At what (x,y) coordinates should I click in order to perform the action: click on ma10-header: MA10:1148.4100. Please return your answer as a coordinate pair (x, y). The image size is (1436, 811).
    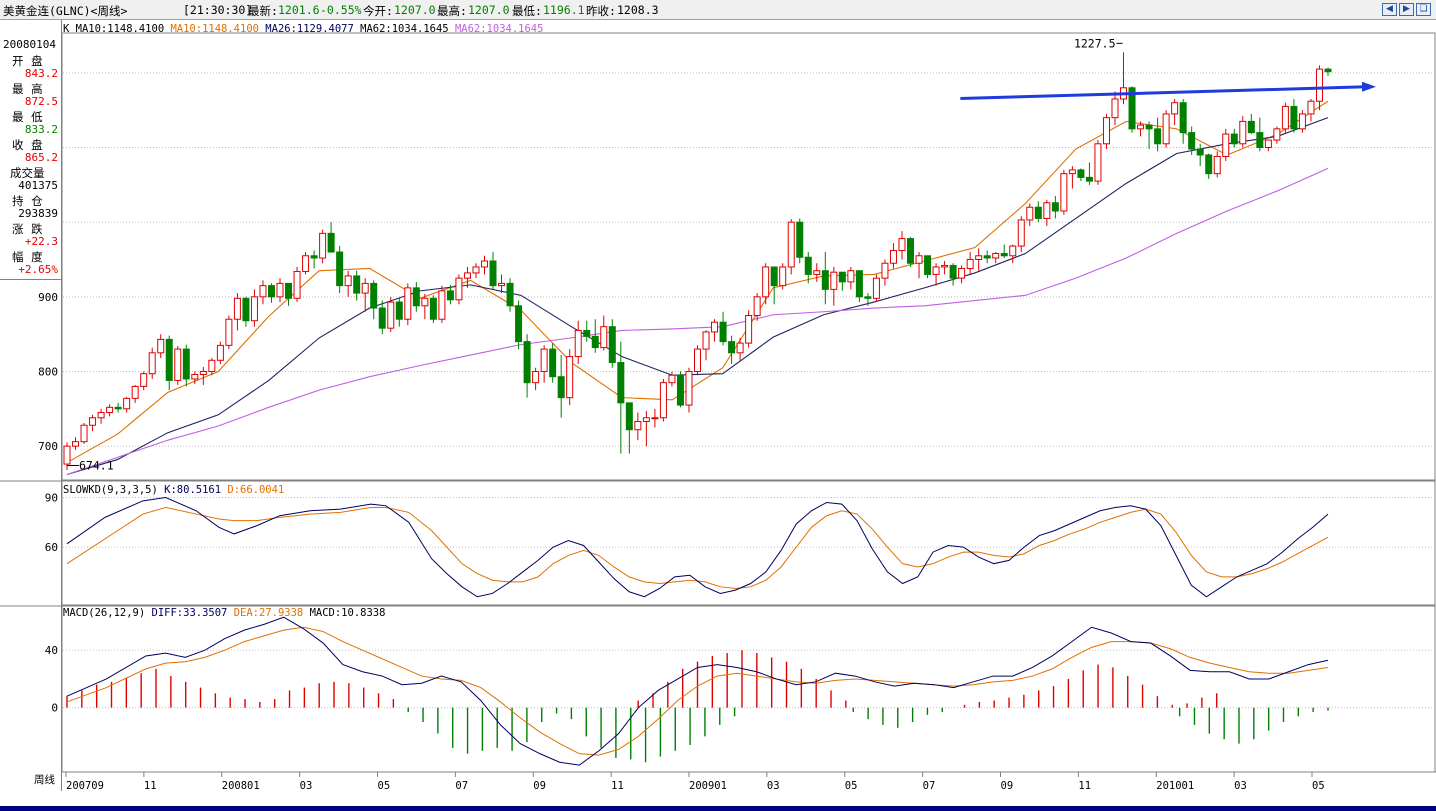
    Looking at the image, I should click on (218, 29).